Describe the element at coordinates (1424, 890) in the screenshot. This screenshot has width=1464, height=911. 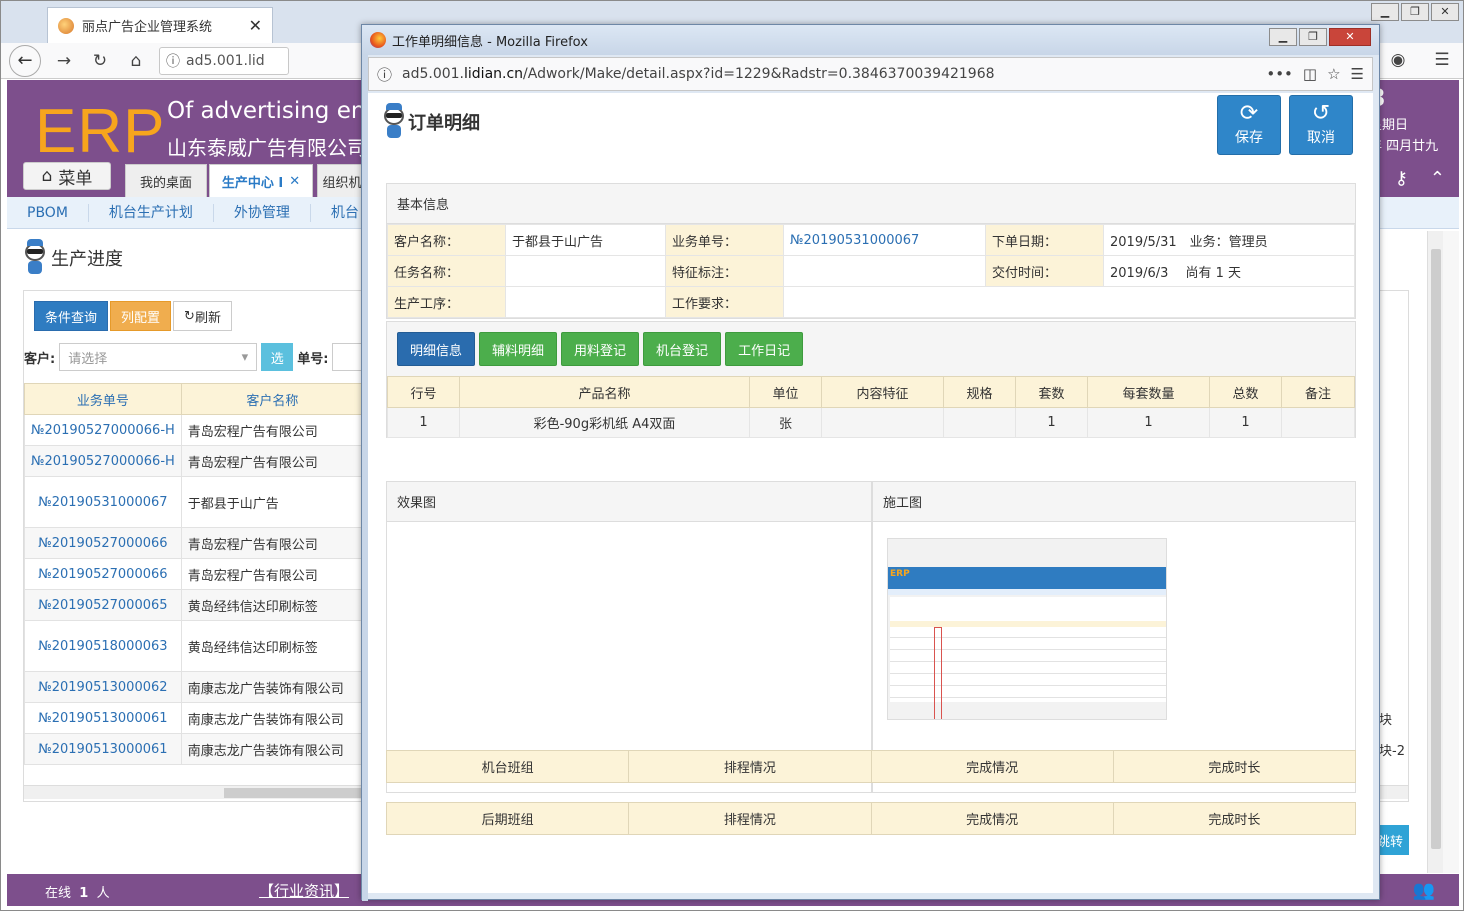
I see `users-icon: 👥` at that location.